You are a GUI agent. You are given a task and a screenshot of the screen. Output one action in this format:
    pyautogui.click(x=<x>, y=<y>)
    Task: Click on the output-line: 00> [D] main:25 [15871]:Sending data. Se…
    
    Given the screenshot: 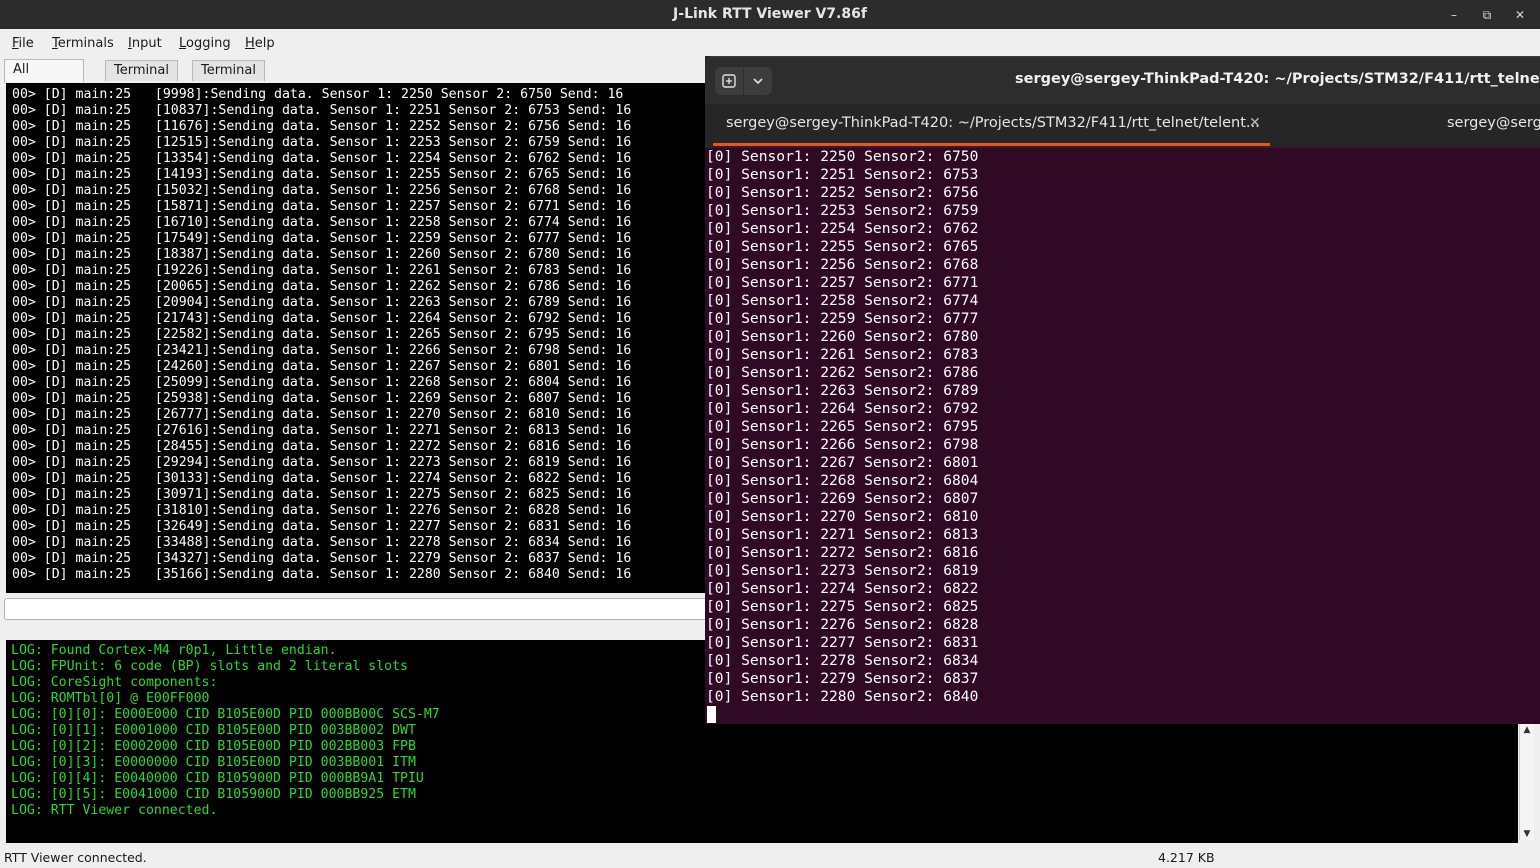 What is the action you would take?
    pyautogui.click(x=322, y=206)
    